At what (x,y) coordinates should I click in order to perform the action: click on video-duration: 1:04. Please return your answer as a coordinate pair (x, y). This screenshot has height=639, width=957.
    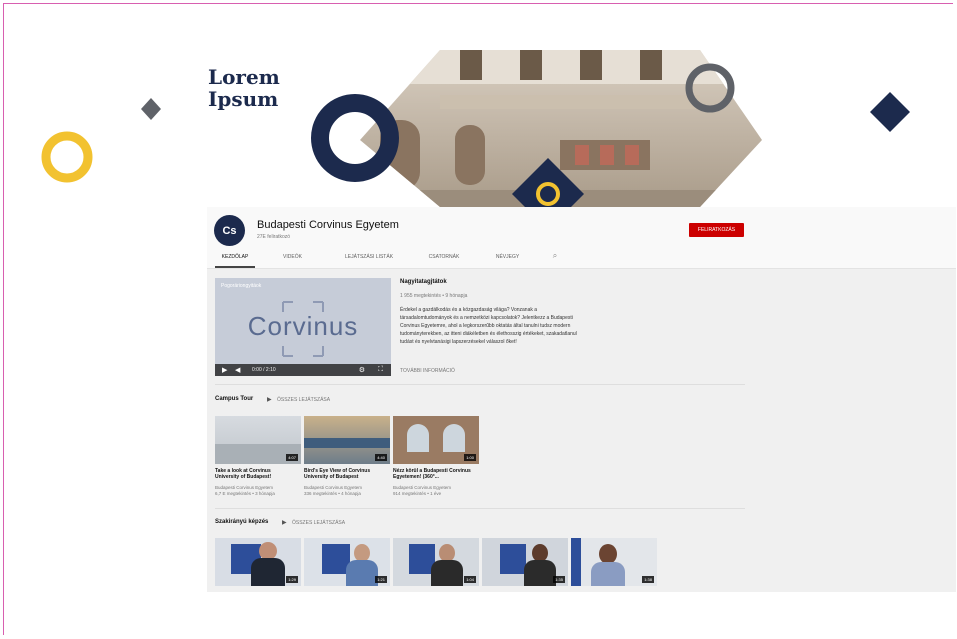
    Looking at the image, I should click on (470, 579).